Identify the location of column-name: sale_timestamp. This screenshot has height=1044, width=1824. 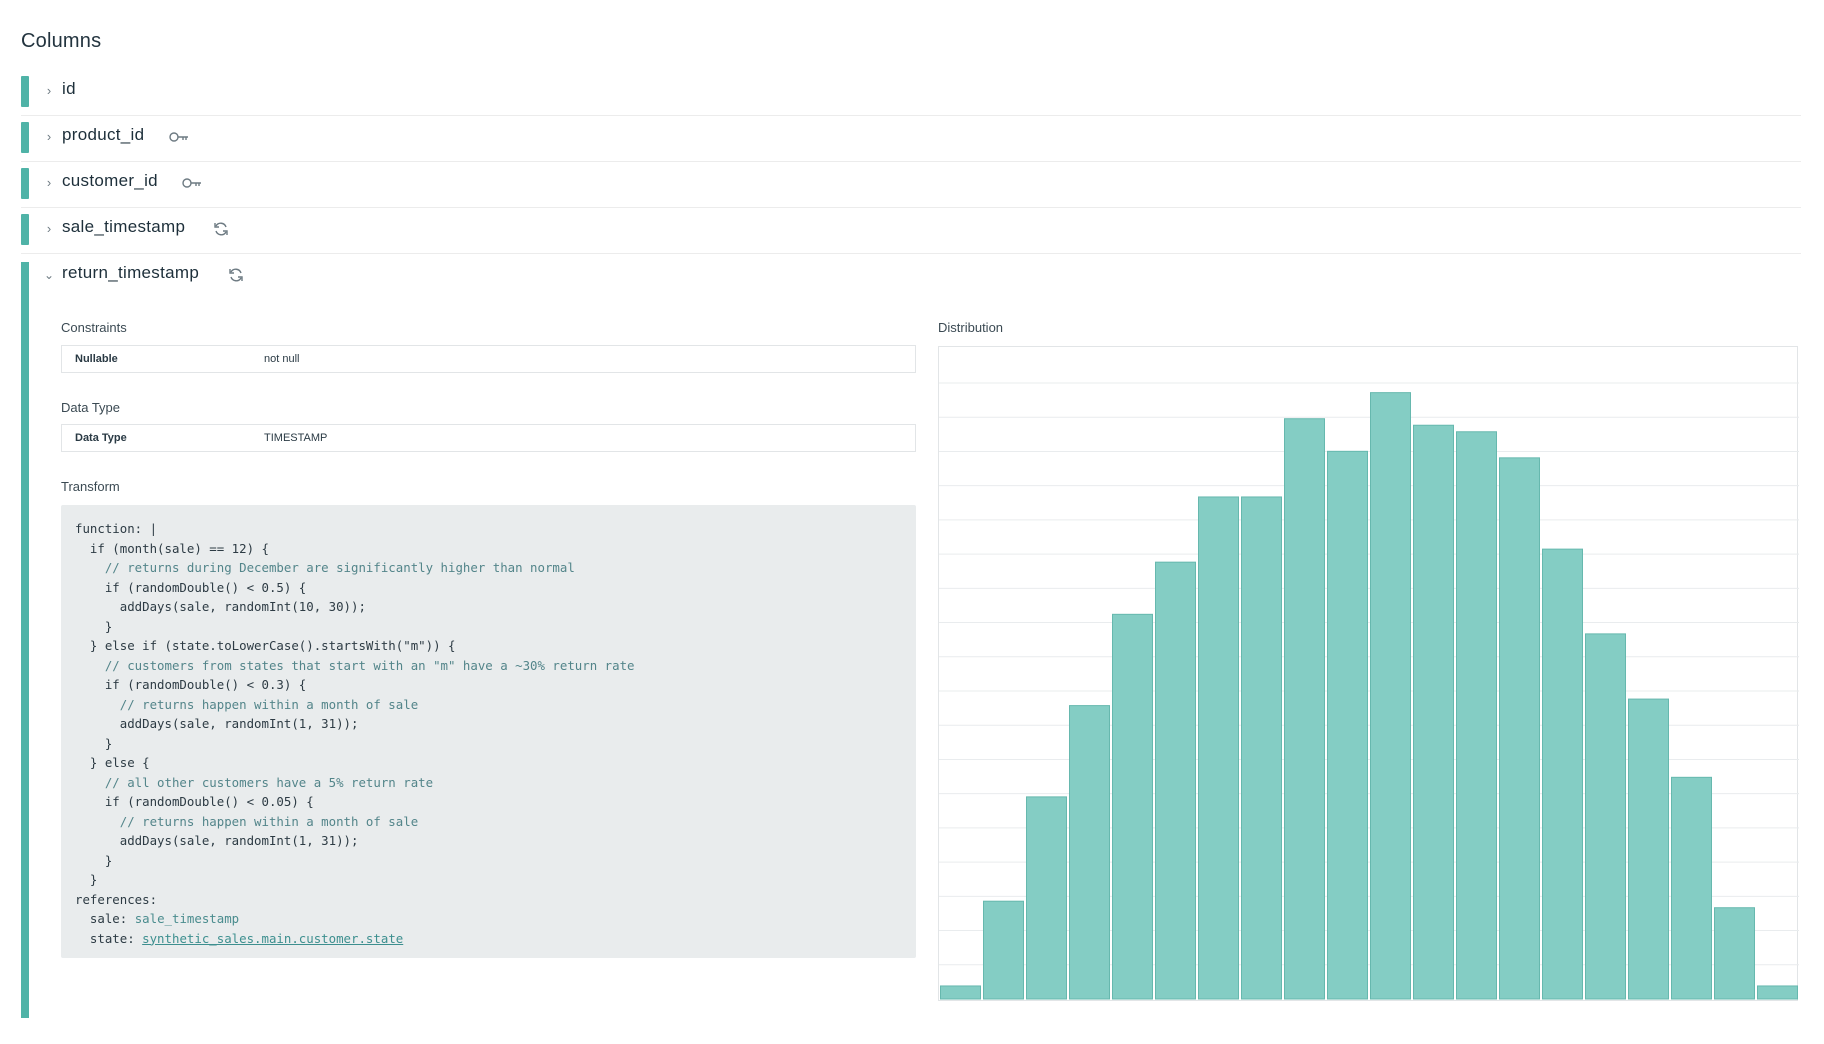
(123, 227).